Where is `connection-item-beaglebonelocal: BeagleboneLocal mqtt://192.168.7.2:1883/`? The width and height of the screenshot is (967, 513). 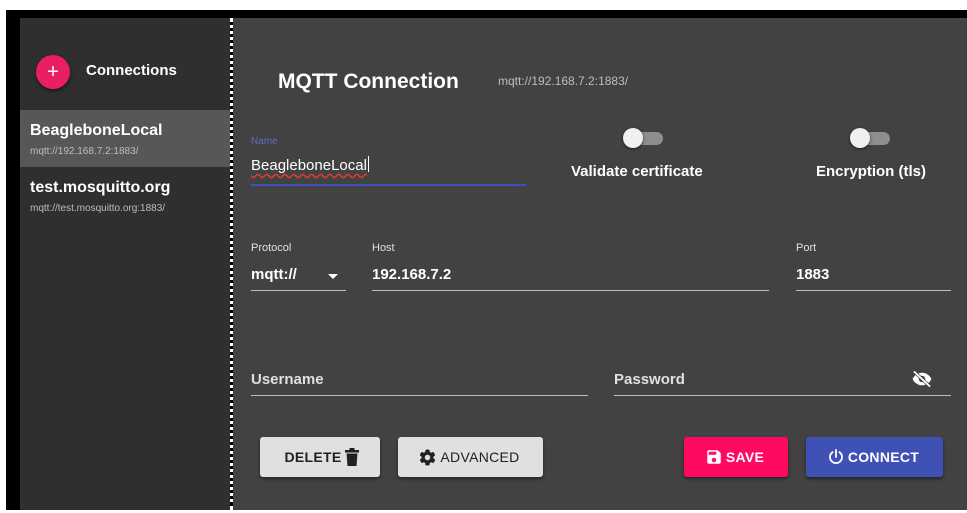
connection-item-beaglebonelocal: BeagleboneLocal mqtt://192.168.7.2:1883/ is located at coordinates (125, 138).